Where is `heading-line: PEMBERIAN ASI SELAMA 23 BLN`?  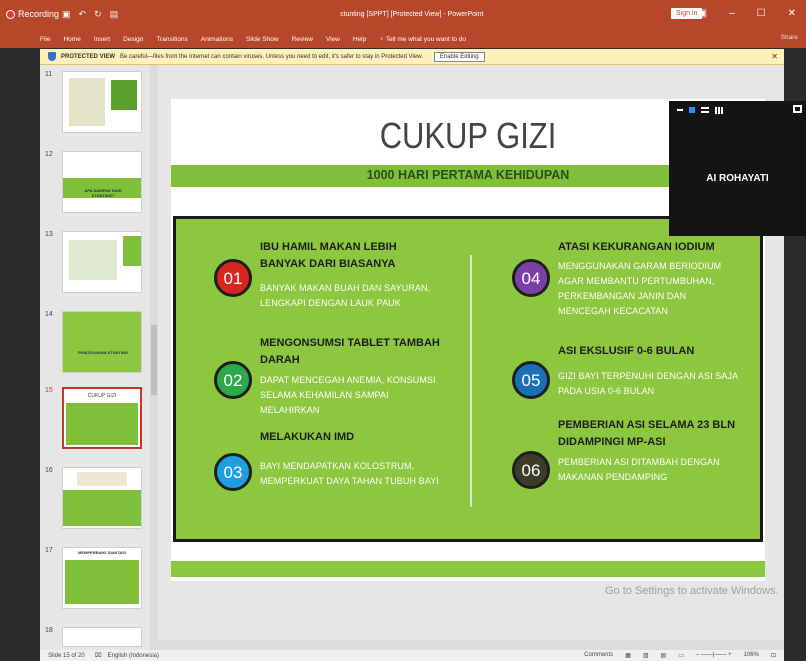 heading-line: PEMBERIAN ASI SELAMA 23 BLN is located at coordinates (647, 425).